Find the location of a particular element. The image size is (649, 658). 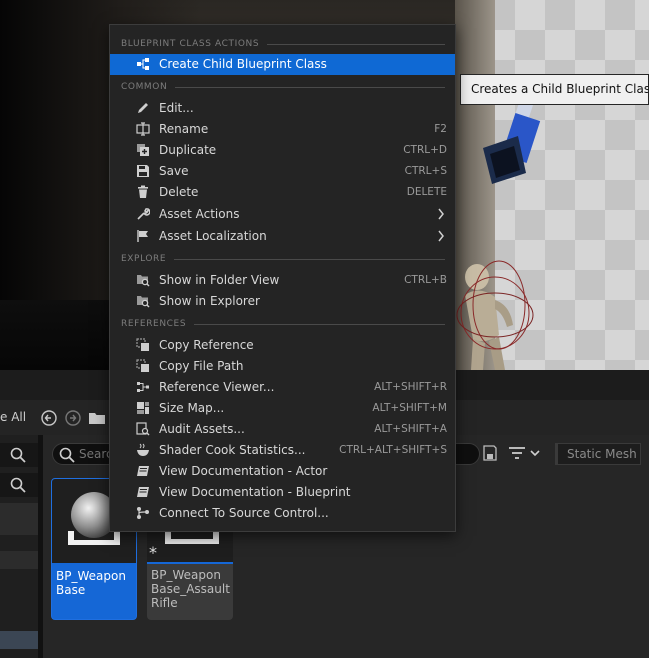

filter-icon is located at coordinates (526, 453).